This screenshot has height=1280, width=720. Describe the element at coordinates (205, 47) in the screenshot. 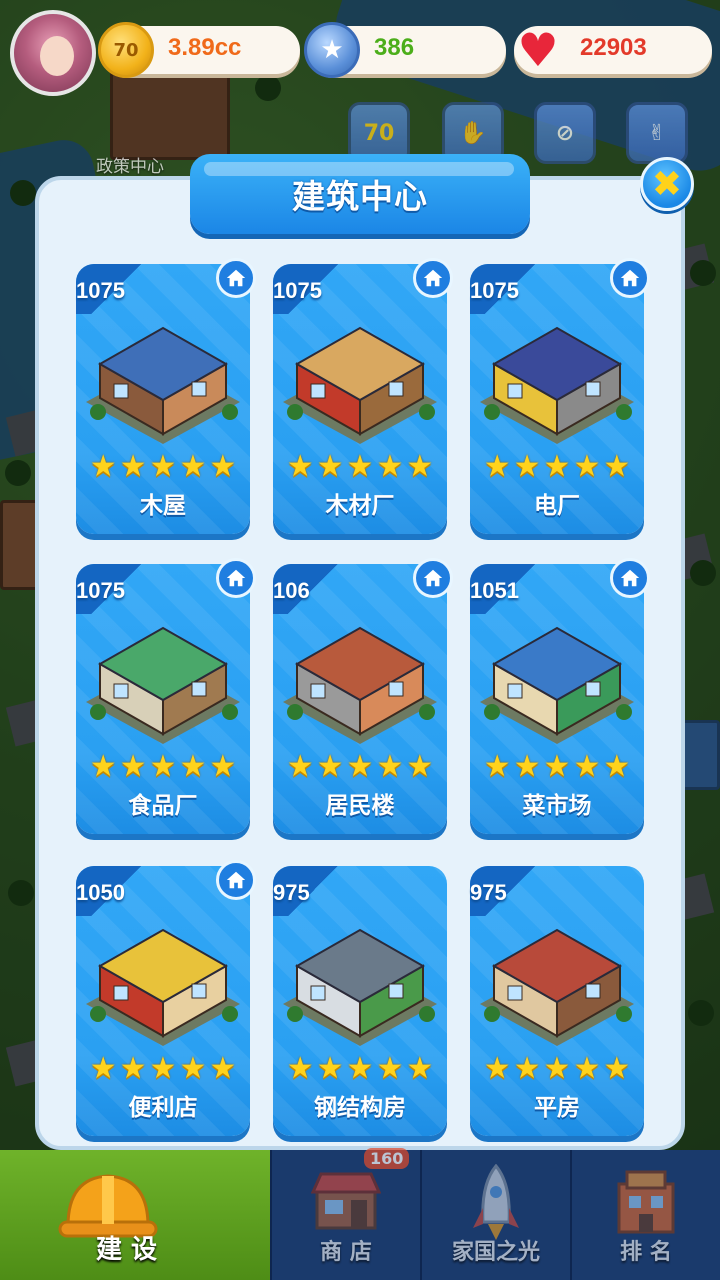

I see `coin-value: 3.89cc` at that location.